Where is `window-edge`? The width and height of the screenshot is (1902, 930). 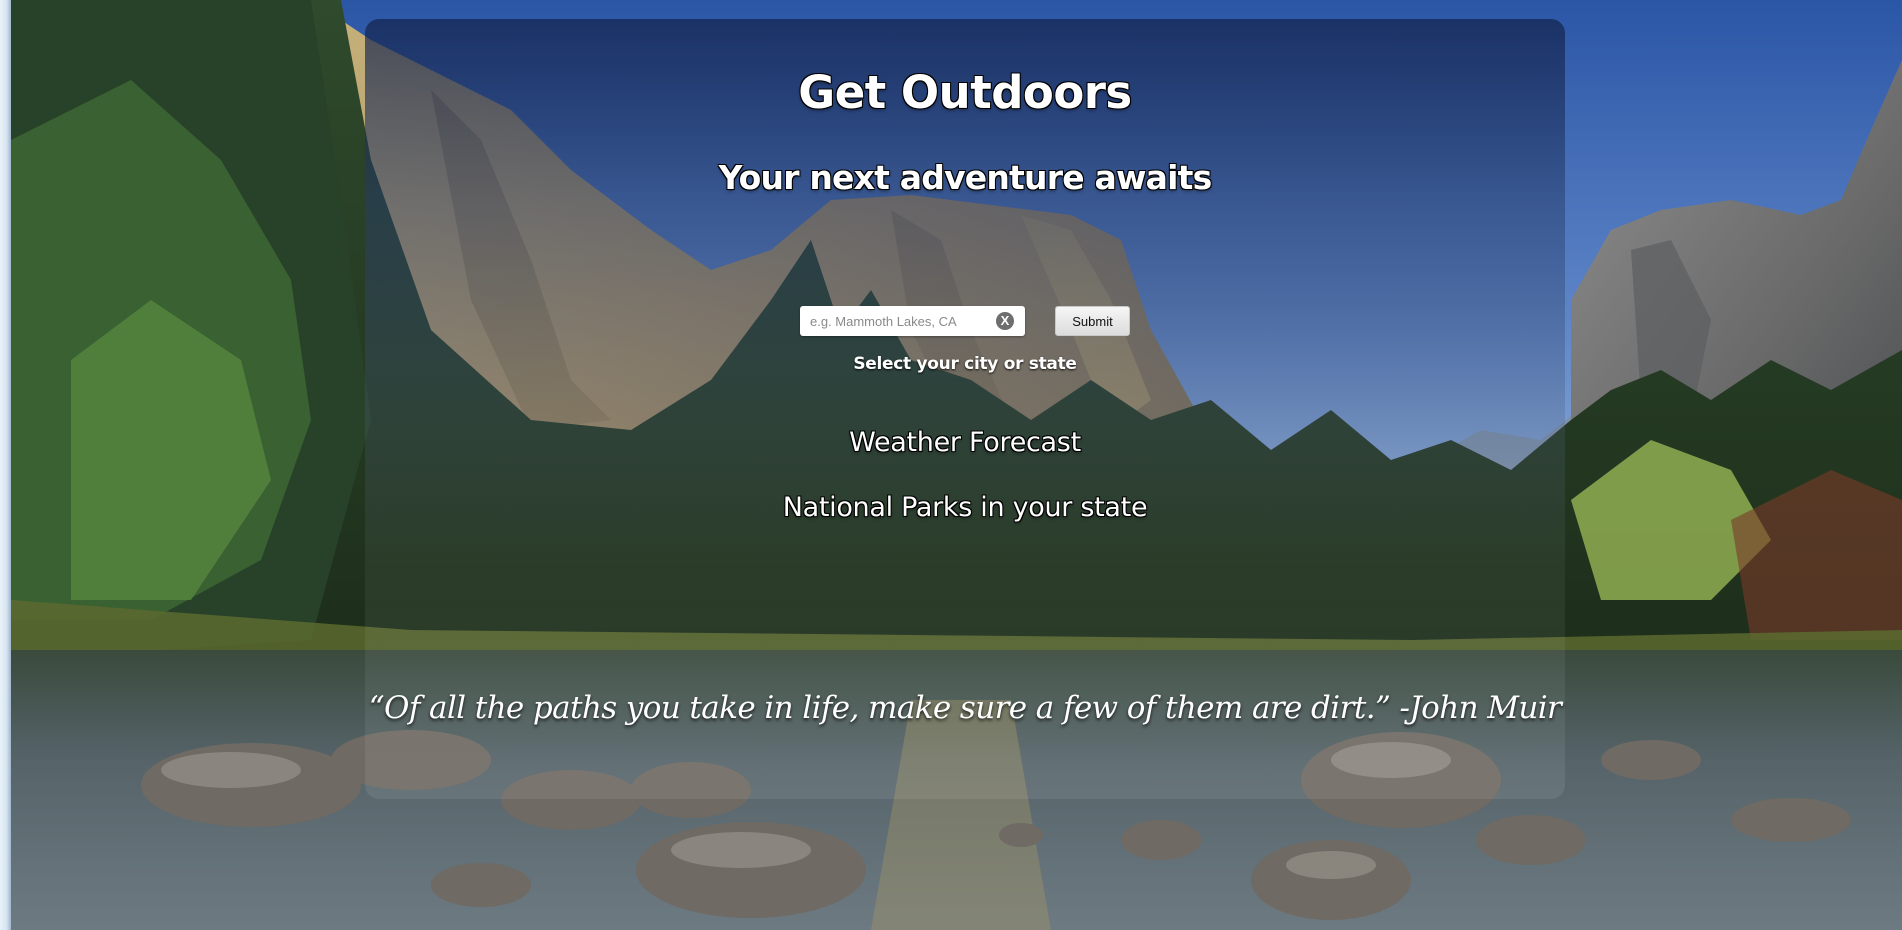
window-edge is located at coordinates (5, 465).